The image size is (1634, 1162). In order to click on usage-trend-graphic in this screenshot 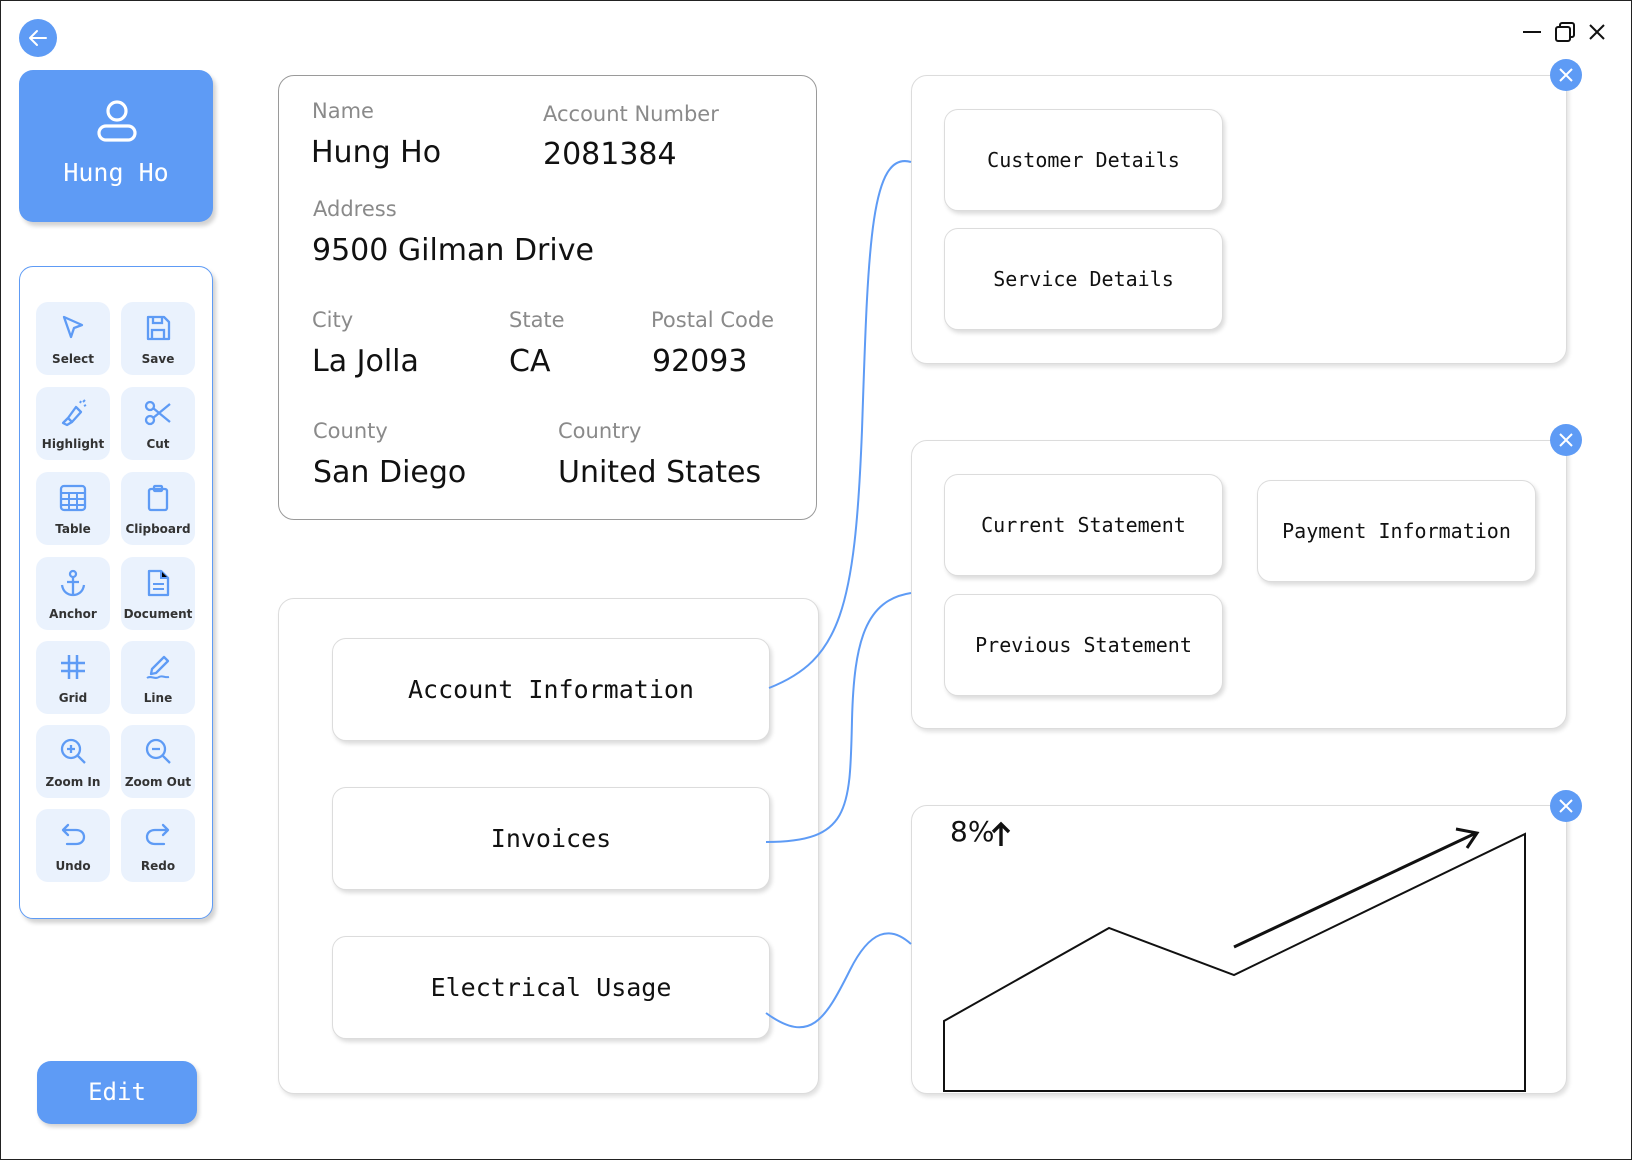, I will do `click(1234, 959)`.